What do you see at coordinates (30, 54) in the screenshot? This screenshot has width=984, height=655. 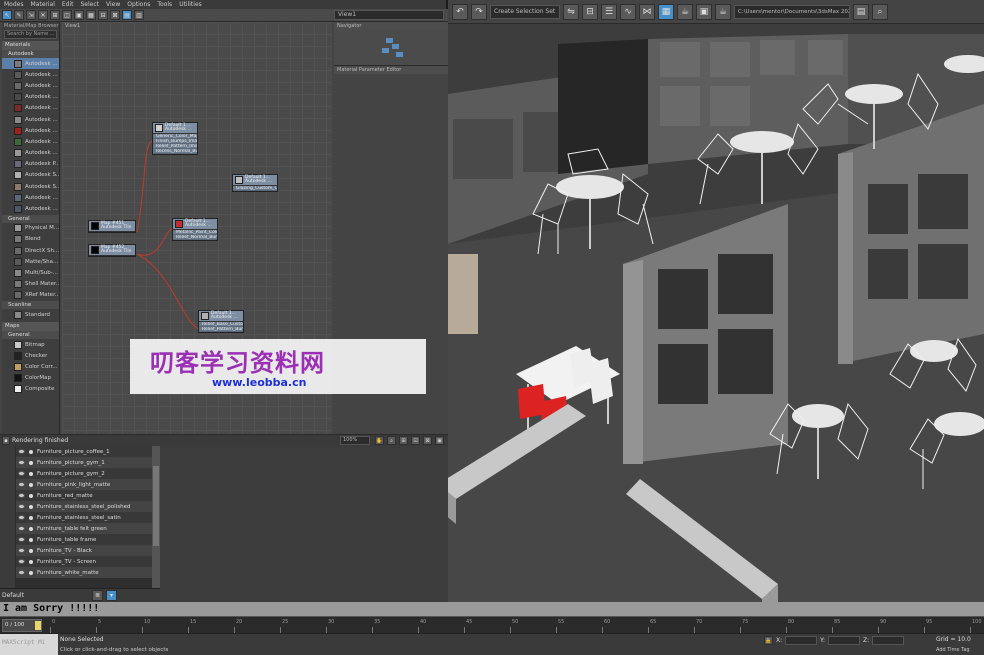 I see `section-autodesk: Autodesk` at bounding box center [30, 54].